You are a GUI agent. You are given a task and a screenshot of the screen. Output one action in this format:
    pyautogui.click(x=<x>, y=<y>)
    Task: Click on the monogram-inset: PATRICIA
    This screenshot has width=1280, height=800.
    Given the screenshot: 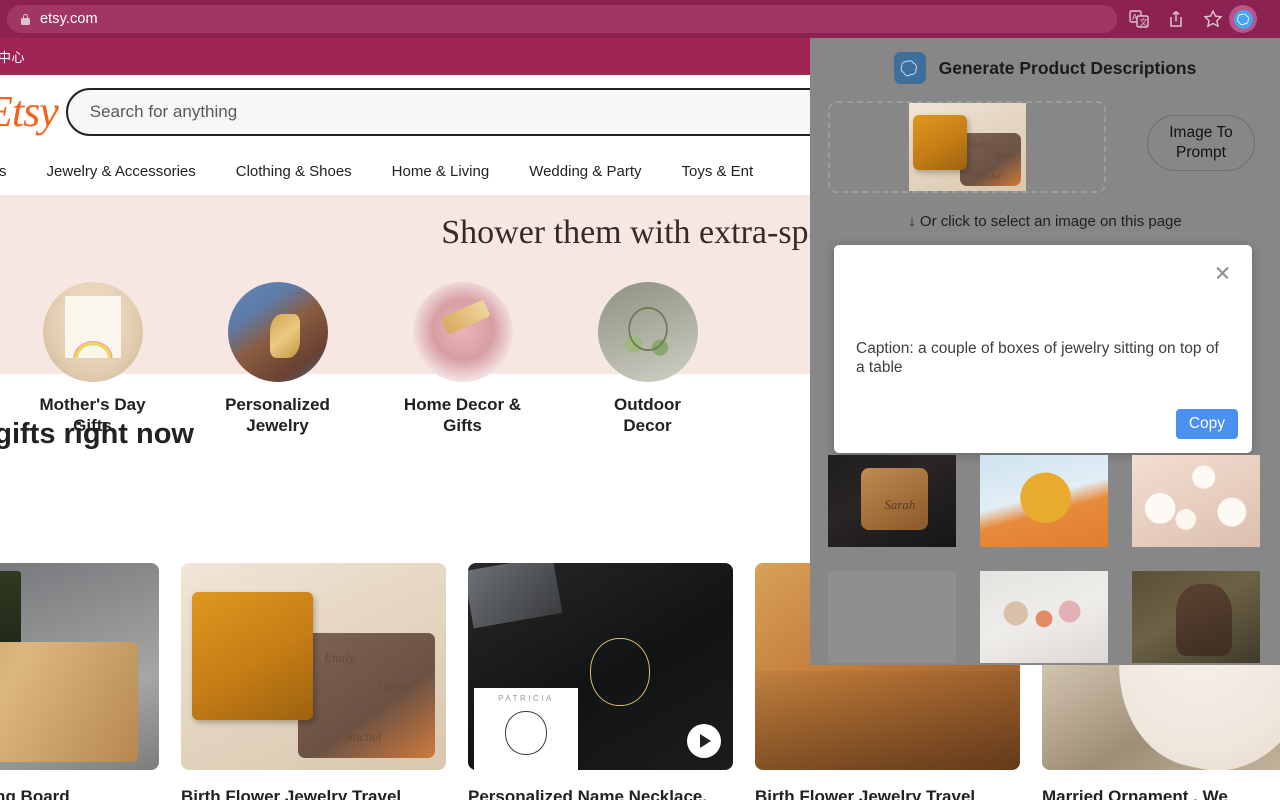 What is the action you would take?
    pyautogui.click(x=526, y=729)
    